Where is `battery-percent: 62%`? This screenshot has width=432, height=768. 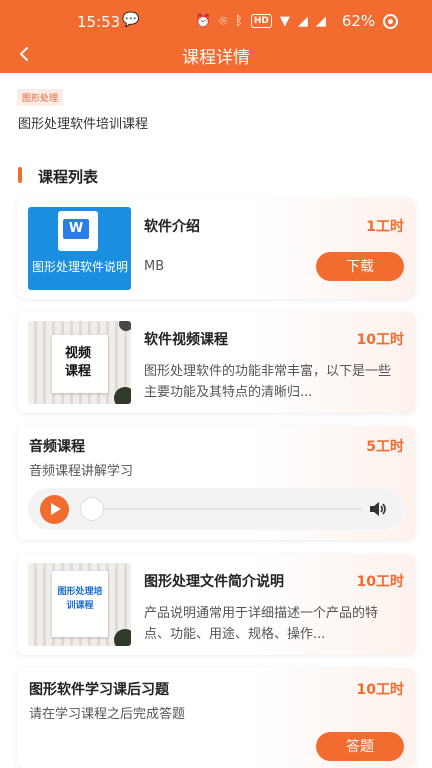
battery-percent: 62% is located at coordinates (358, 21).